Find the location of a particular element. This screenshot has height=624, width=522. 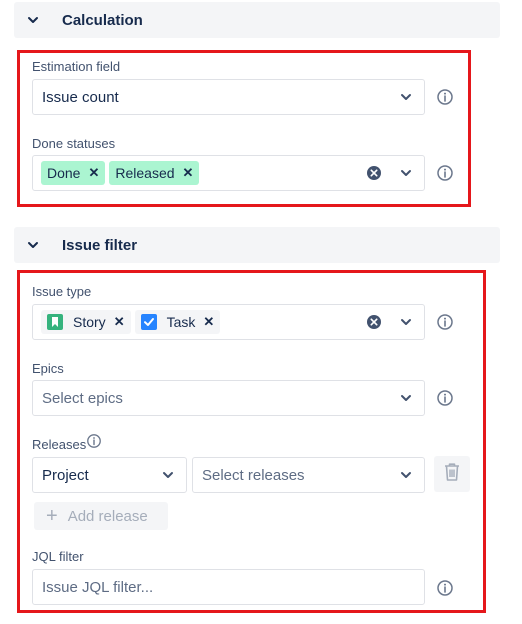

jql-filter-label: JQL filter is located at coordinates (58, 556).